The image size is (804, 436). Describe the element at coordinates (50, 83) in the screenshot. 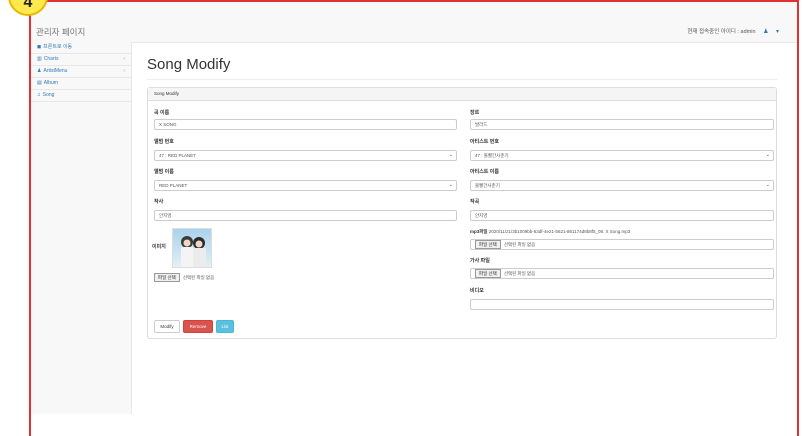

I see `sidebar-item-label: Album` at that location.